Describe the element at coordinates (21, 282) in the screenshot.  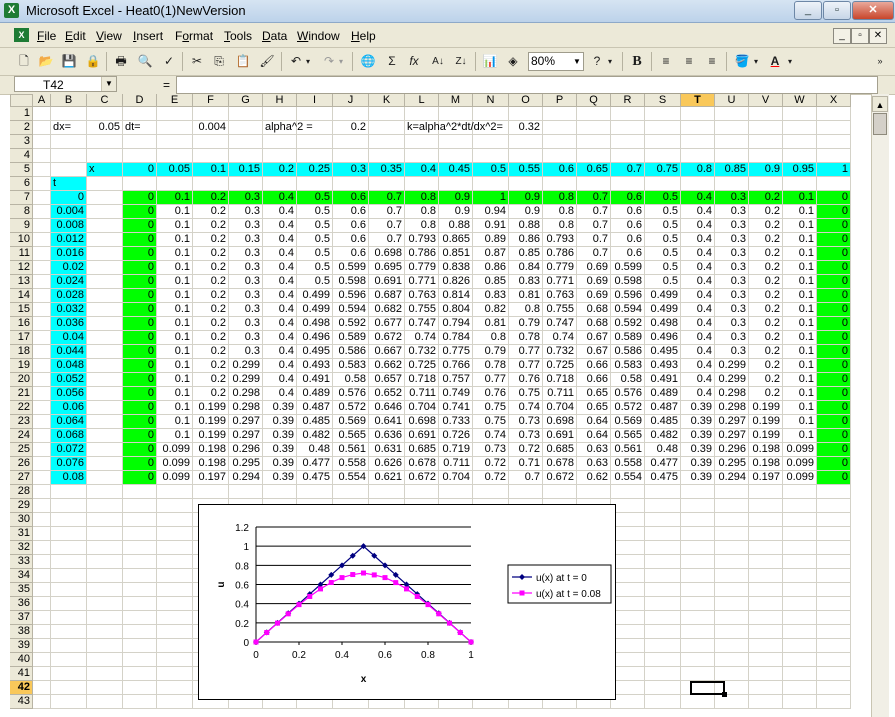
I see `row-header-13: 13` at that location.